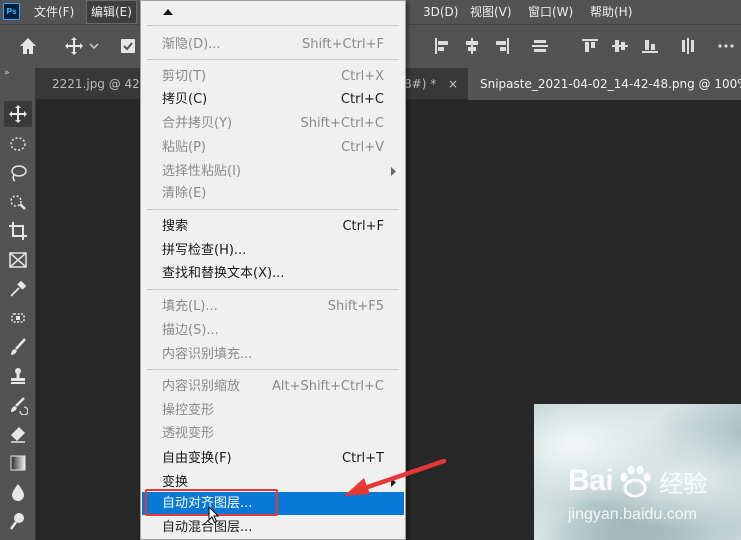  What do you see at coordinates (273, 123) in the screenshot?
I see `menu-item-copy-merged: 合并拷贝(Y) Shift+Ctrl+C` at bounding box center [273, 123].